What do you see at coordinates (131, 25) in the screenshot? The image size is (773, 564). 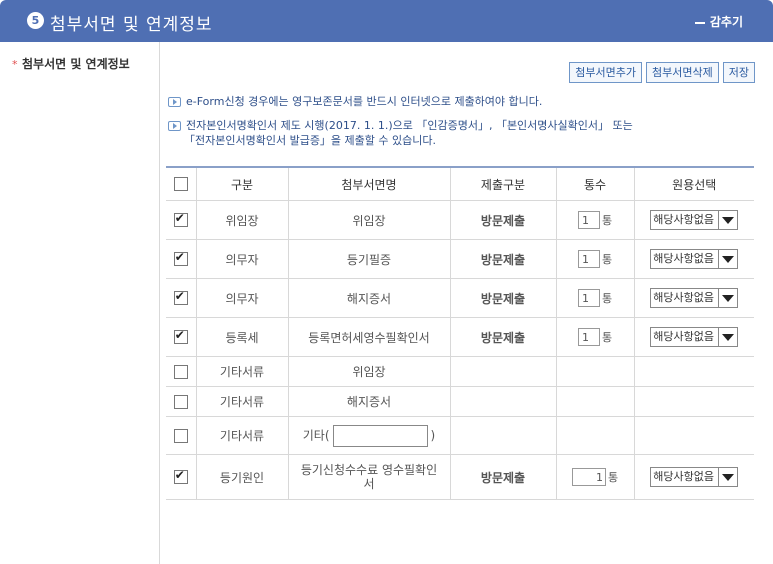 I see `section-title: 첨부서면 및 연계정보` at bounding box center [131, 25].